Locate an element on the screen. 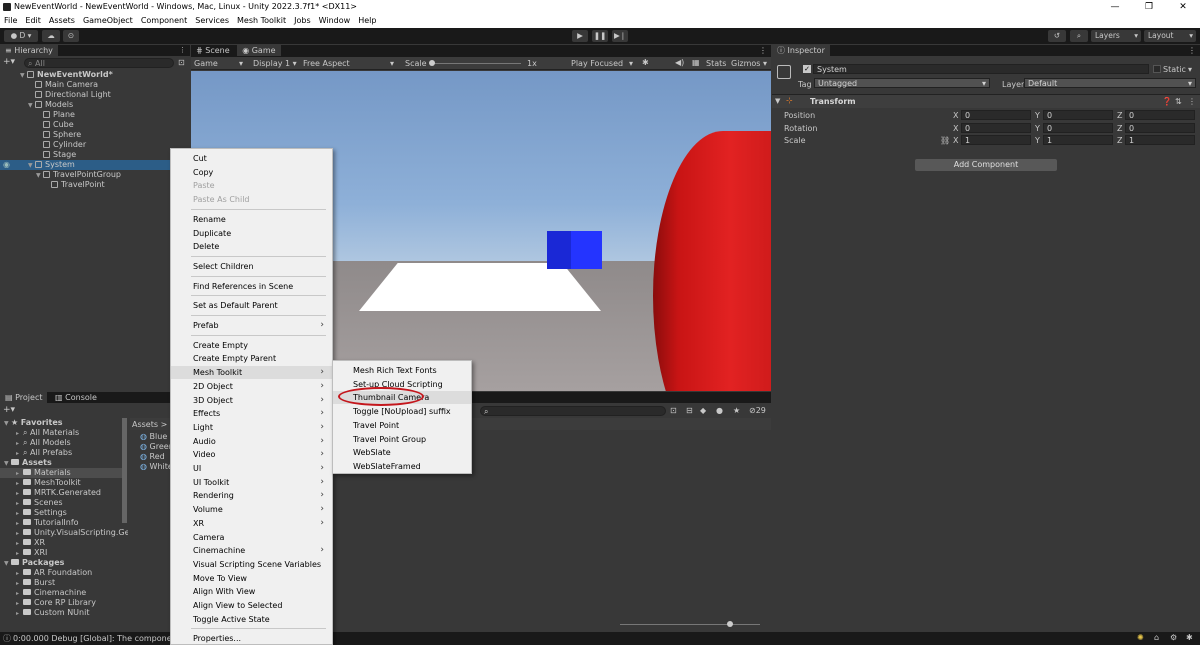 The height and width of the screenshot is (645, 1200). filter-icon: ⊡ is located at coordinates (673, 410).